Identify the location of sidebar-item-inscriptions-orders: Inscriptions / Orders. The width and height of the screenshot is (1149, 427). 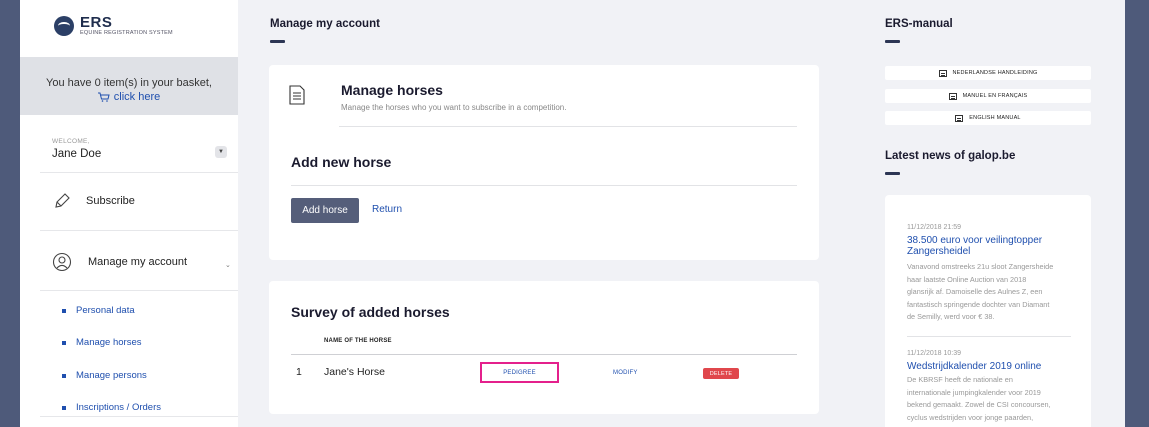
(111, 407).